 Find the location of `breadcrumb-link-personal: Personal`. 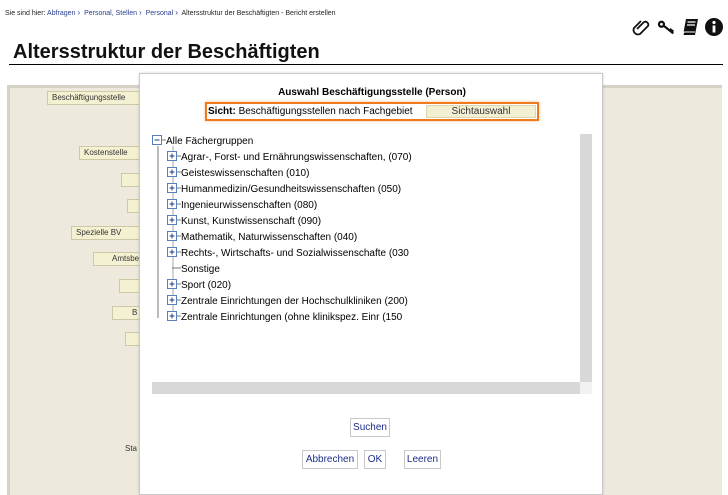

breadcrumb-link-personal: Personal is located at coordinates (160, 13).